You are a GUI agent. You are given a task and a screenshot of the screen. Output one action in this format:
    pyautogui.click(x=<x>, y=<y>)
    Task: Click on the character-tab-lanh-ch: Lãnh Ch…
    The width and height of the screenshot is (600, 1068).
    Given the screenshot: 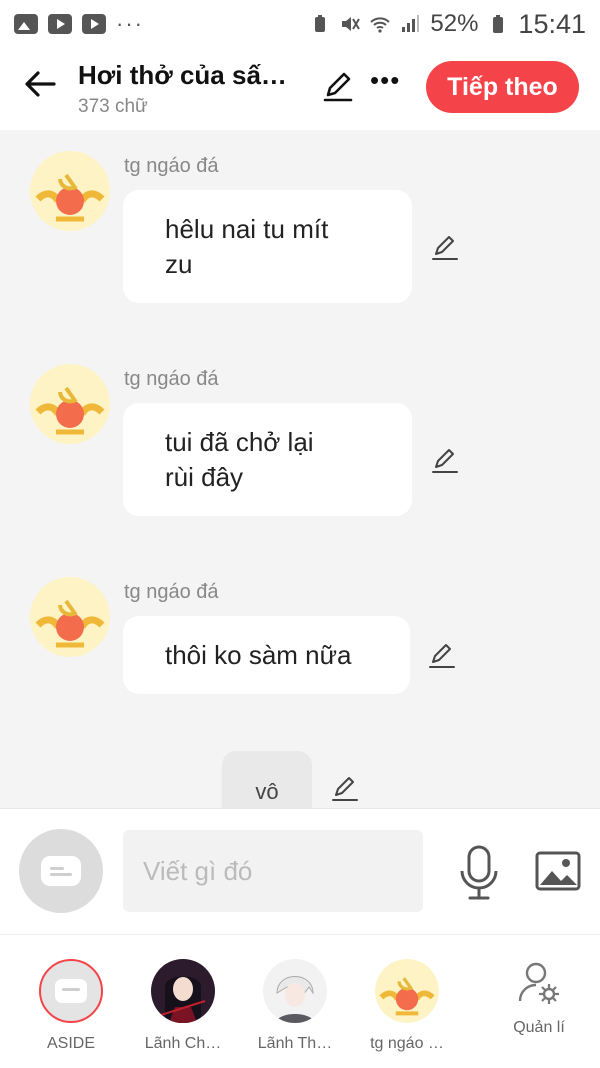 What is the action you would take?
    pyautogui.click(x=183, y=1001)
    